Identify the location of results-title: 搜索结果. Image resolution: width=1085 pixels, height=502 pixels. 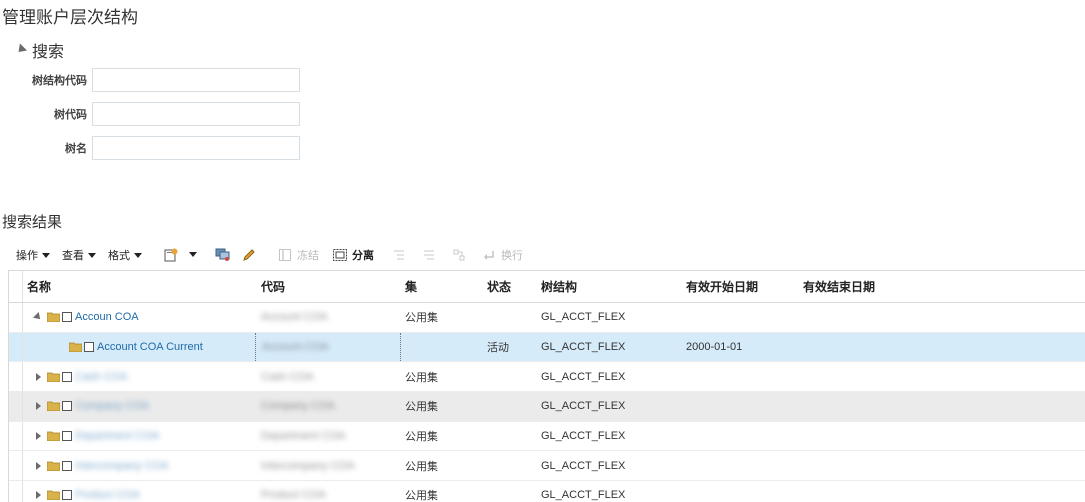
(32, 222).